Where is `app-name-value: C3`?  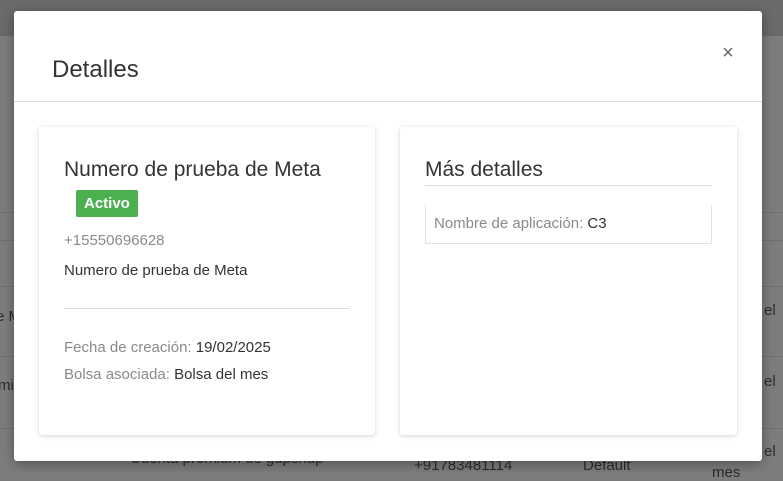 app-name-value: C3 is located at coordinates (597, 223).